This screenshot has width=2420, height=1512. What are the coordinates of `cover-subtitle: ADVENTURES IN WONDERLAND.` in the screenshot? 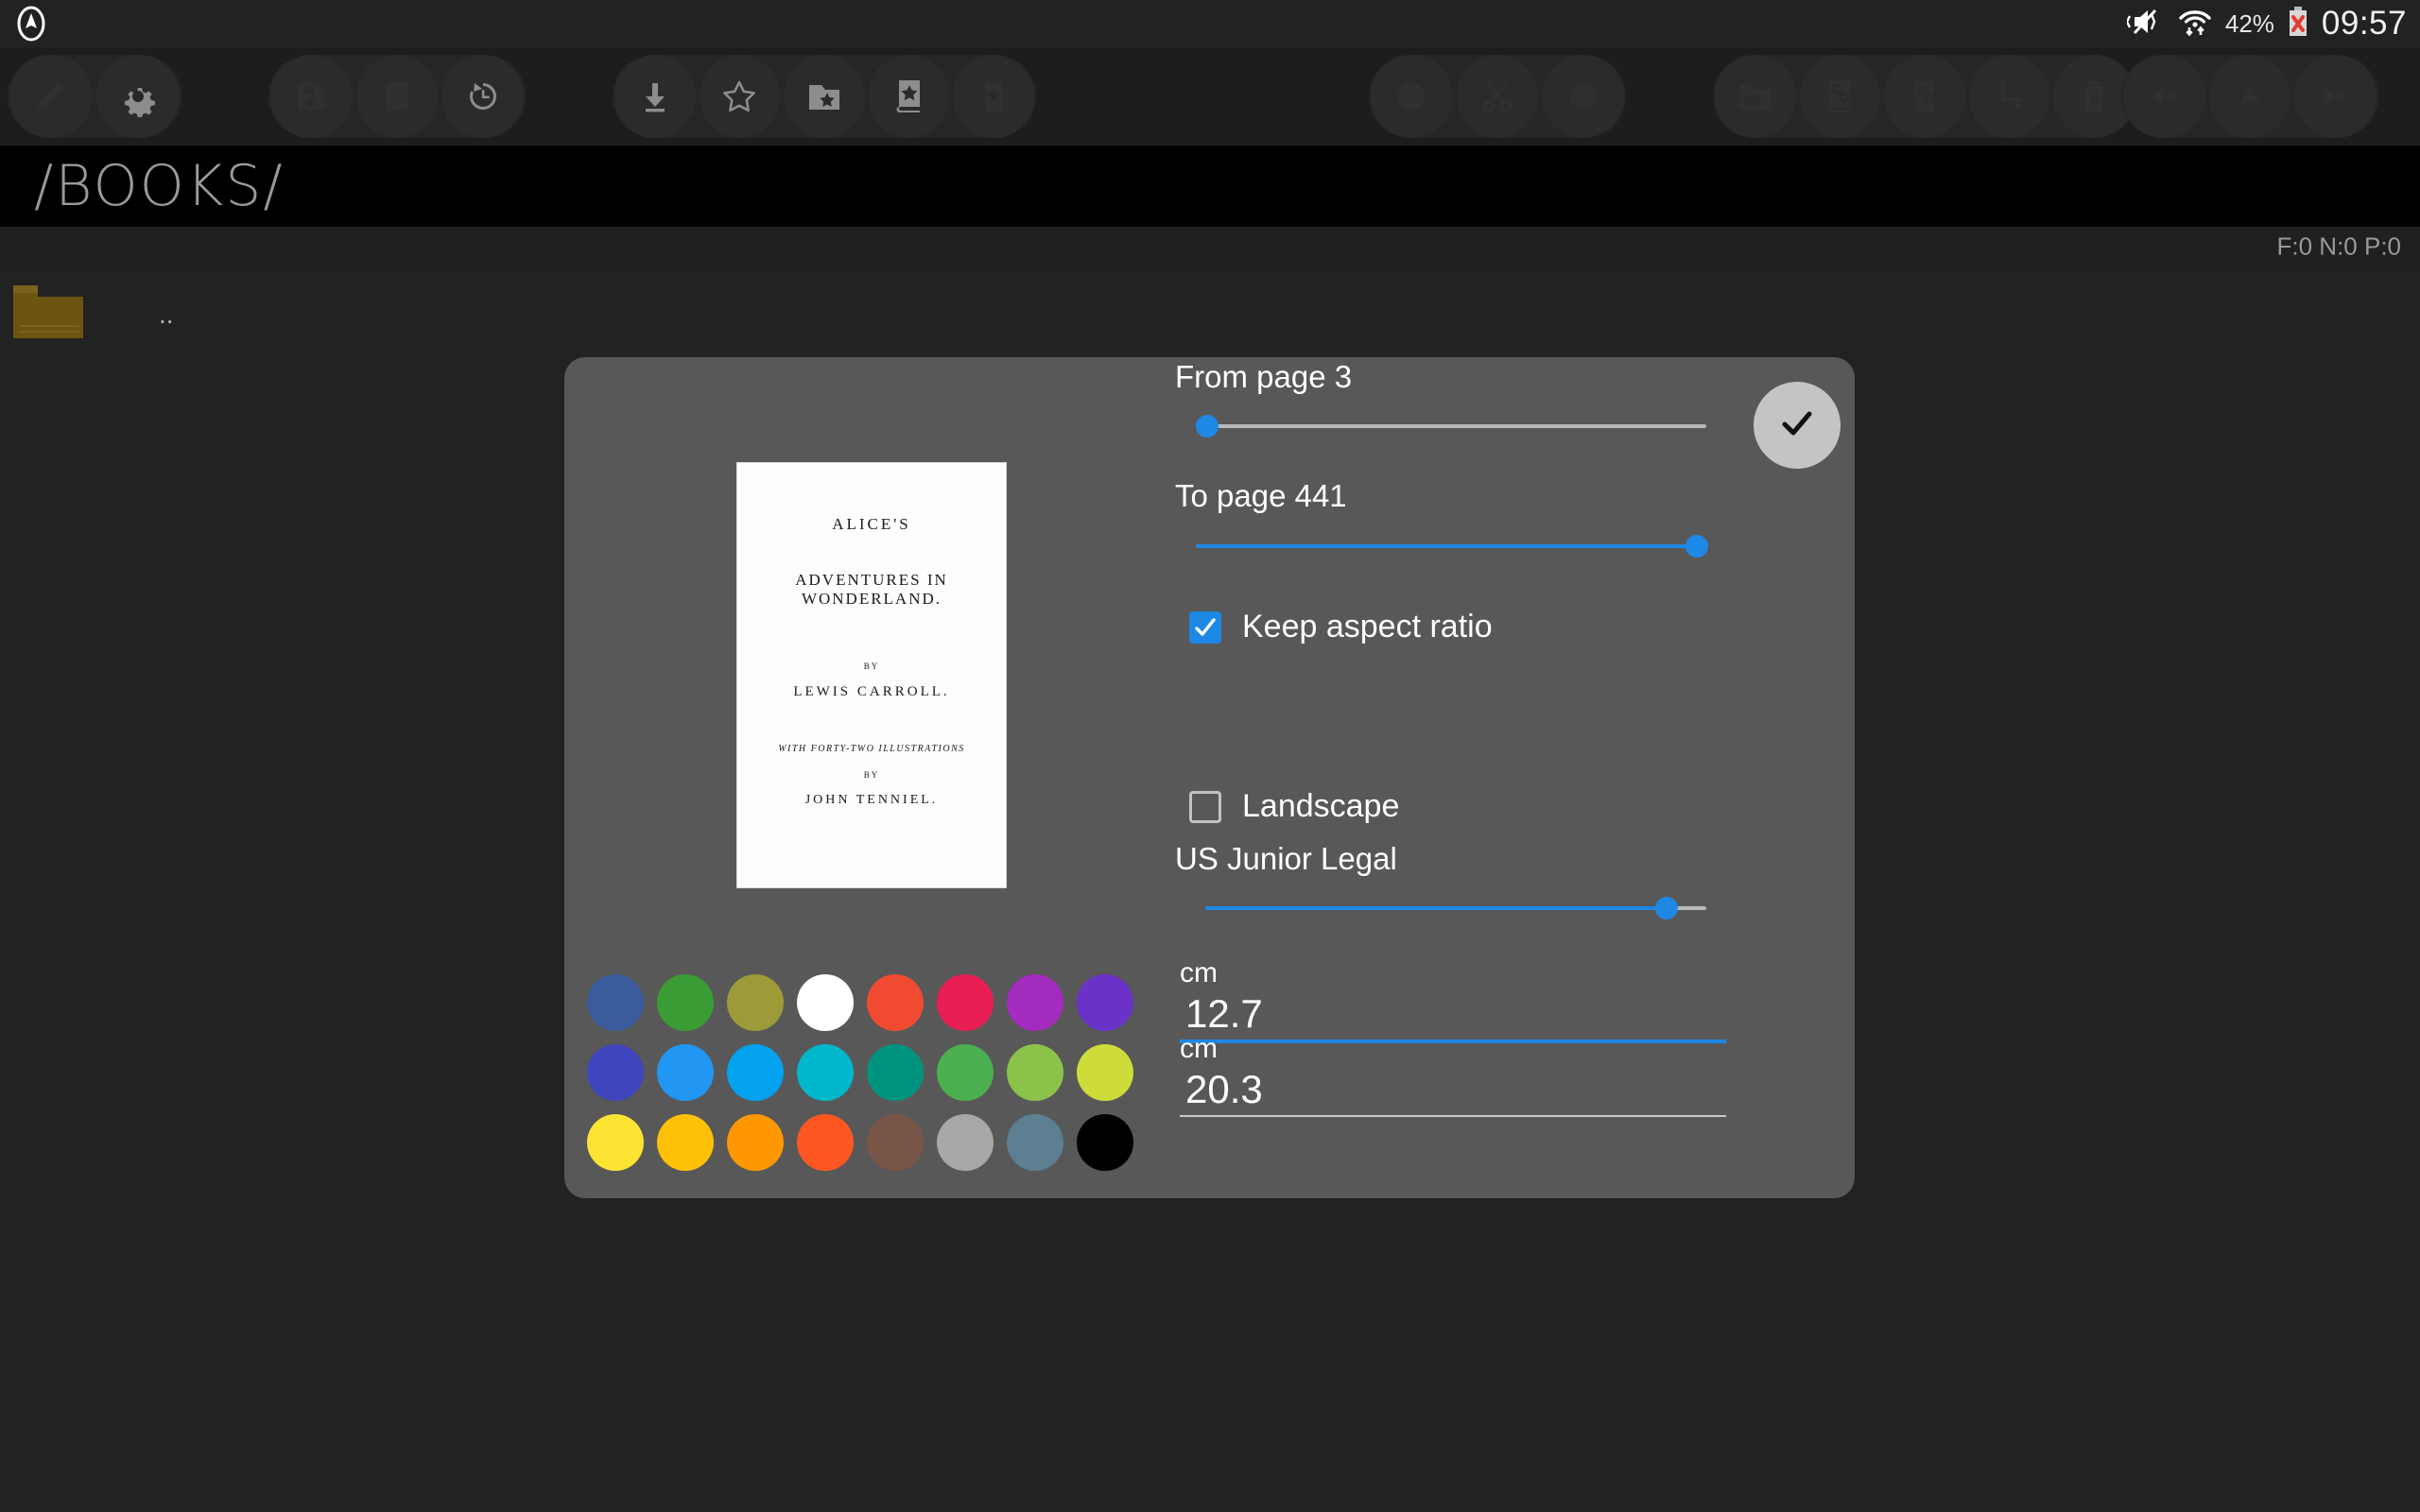 It's located at (871, 589).